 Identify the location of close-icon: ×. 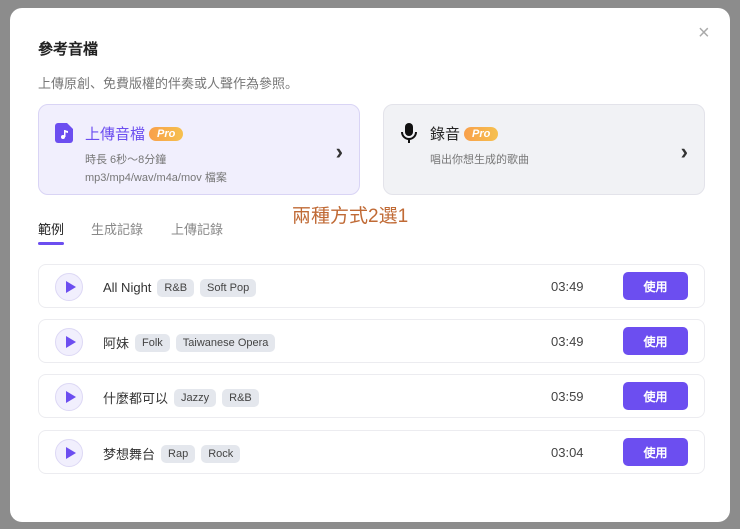
(704, 33).